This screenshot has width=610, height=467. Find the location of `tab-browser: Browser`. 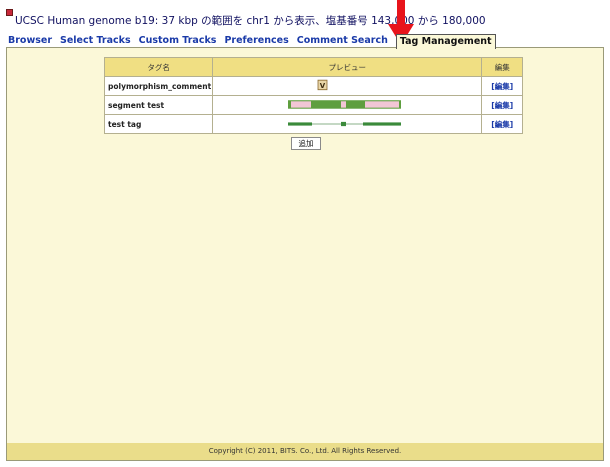

tab-browser: Browser is located at coordinates (30, 41).